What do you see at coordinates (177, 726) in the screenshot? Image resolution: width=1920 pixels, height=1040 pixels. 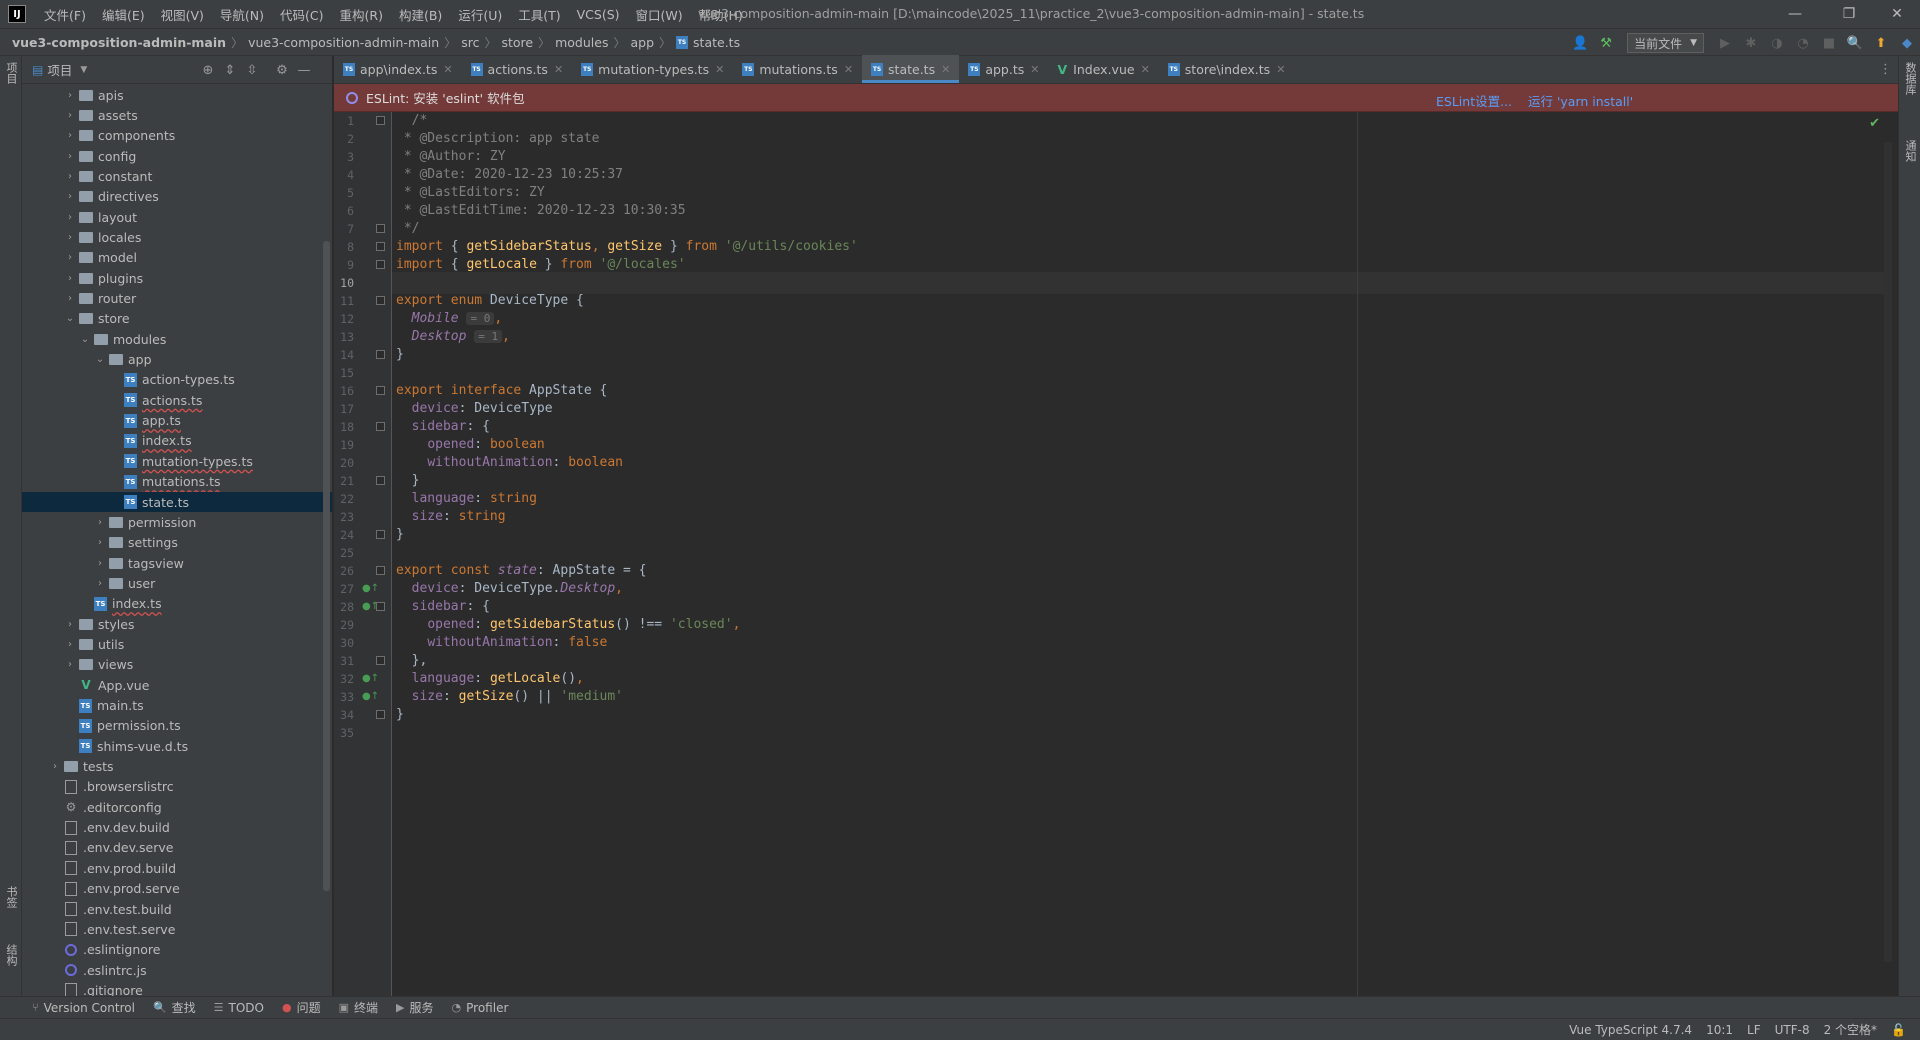 I see `tree-item: TS permission.ts` at bounding box center [177, 726].